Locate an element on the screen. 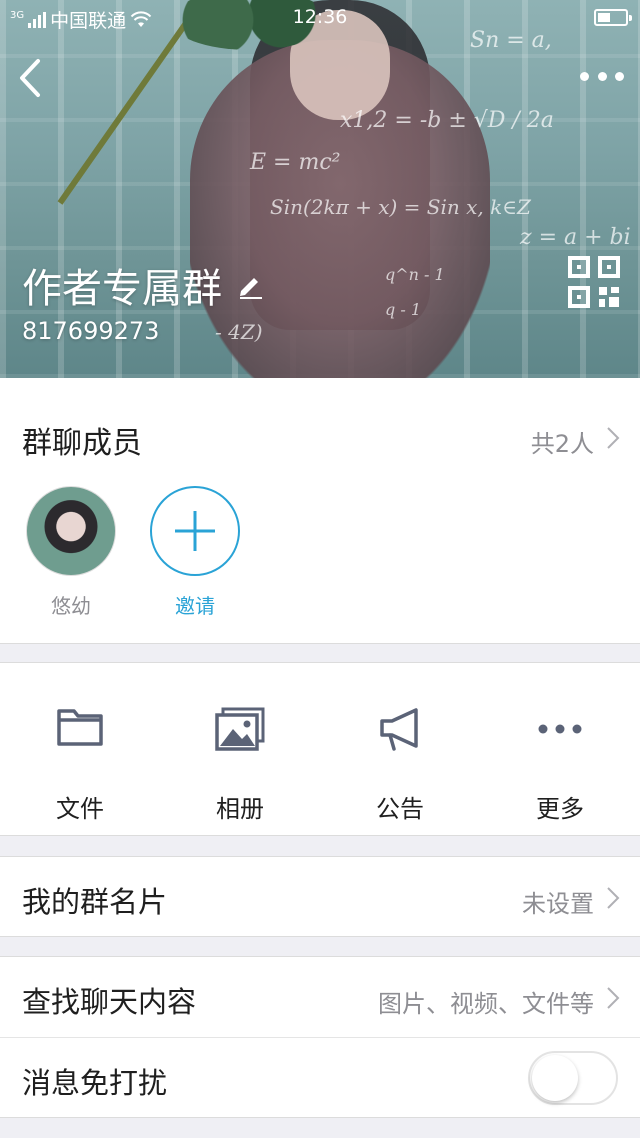  more-icon is located at coordinates (560, 729).